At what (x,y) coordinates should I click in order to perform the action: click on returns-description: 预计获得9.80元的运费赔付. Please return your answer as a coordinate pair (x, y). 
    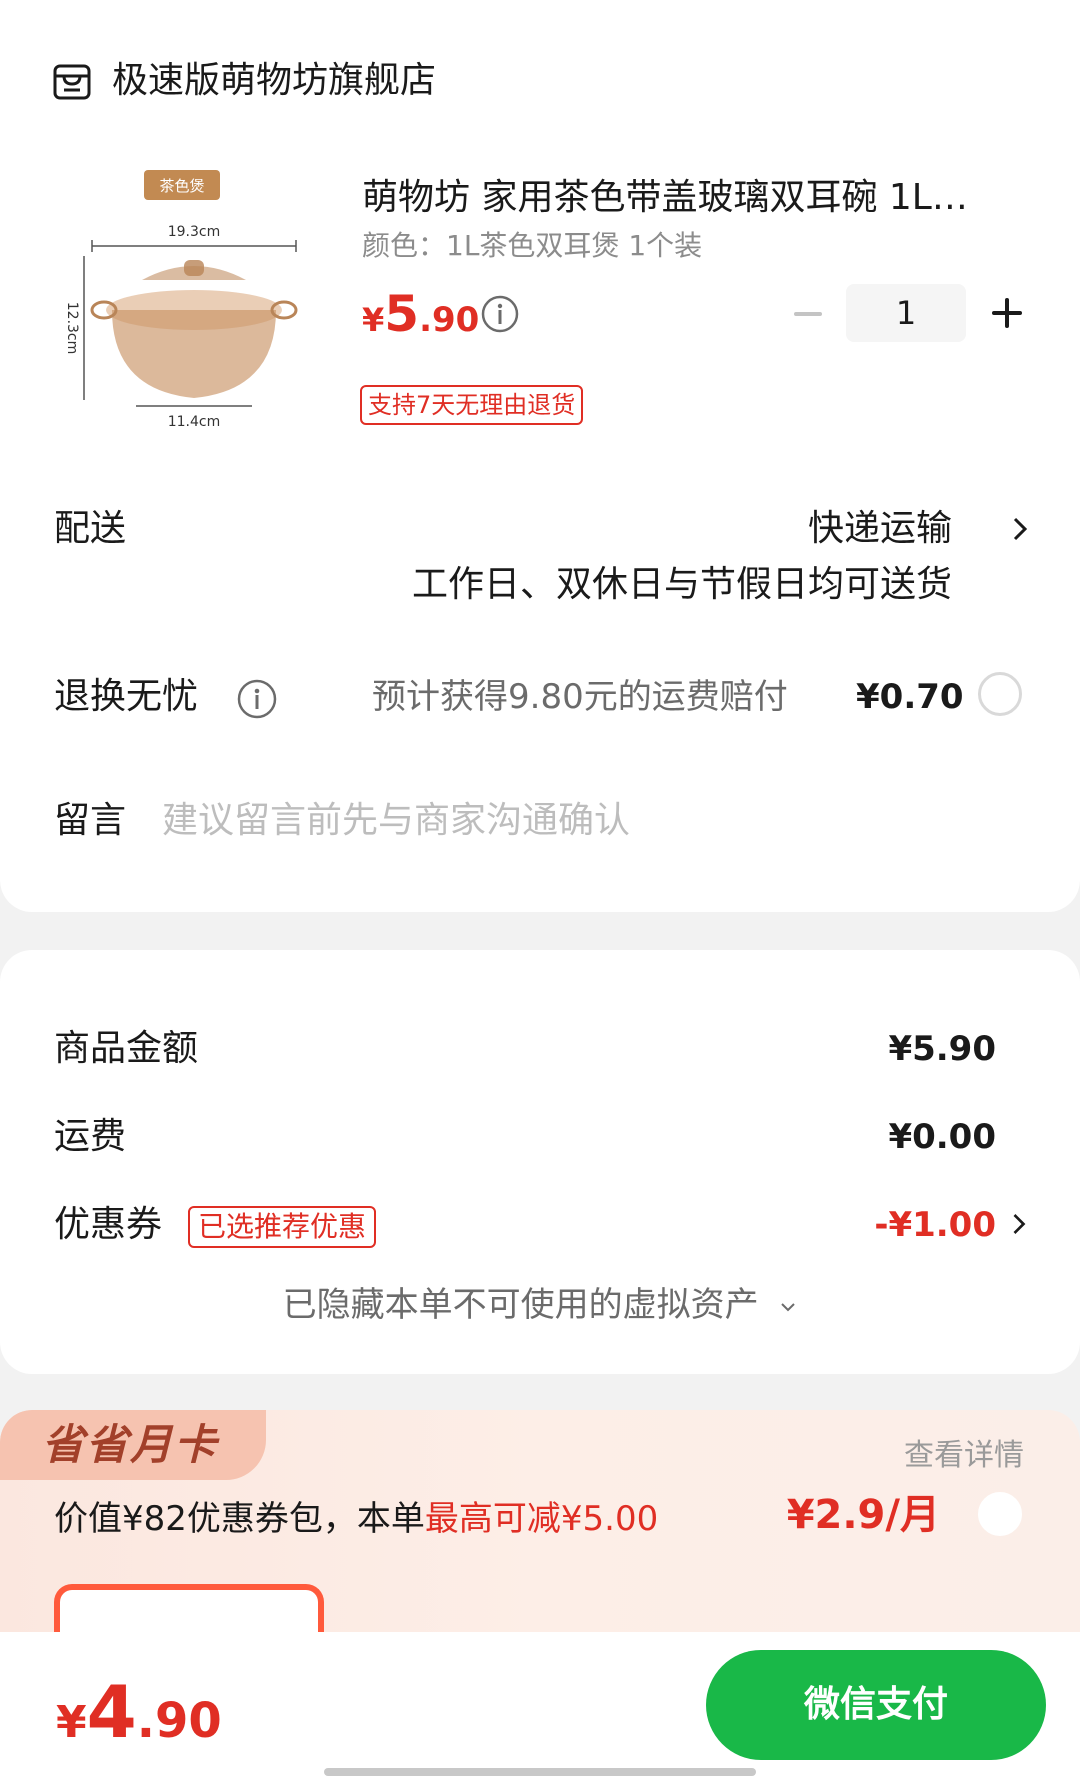
    Looking at the image, I should click on (580, 697).